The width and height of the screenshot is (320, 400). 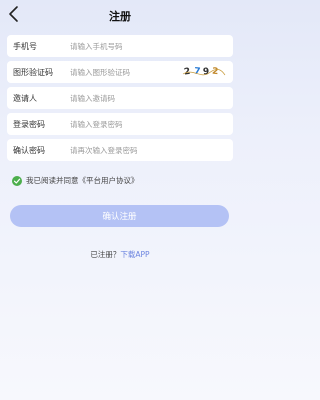 I want to click on captcha-char: 2, so click(x=216, y=72).